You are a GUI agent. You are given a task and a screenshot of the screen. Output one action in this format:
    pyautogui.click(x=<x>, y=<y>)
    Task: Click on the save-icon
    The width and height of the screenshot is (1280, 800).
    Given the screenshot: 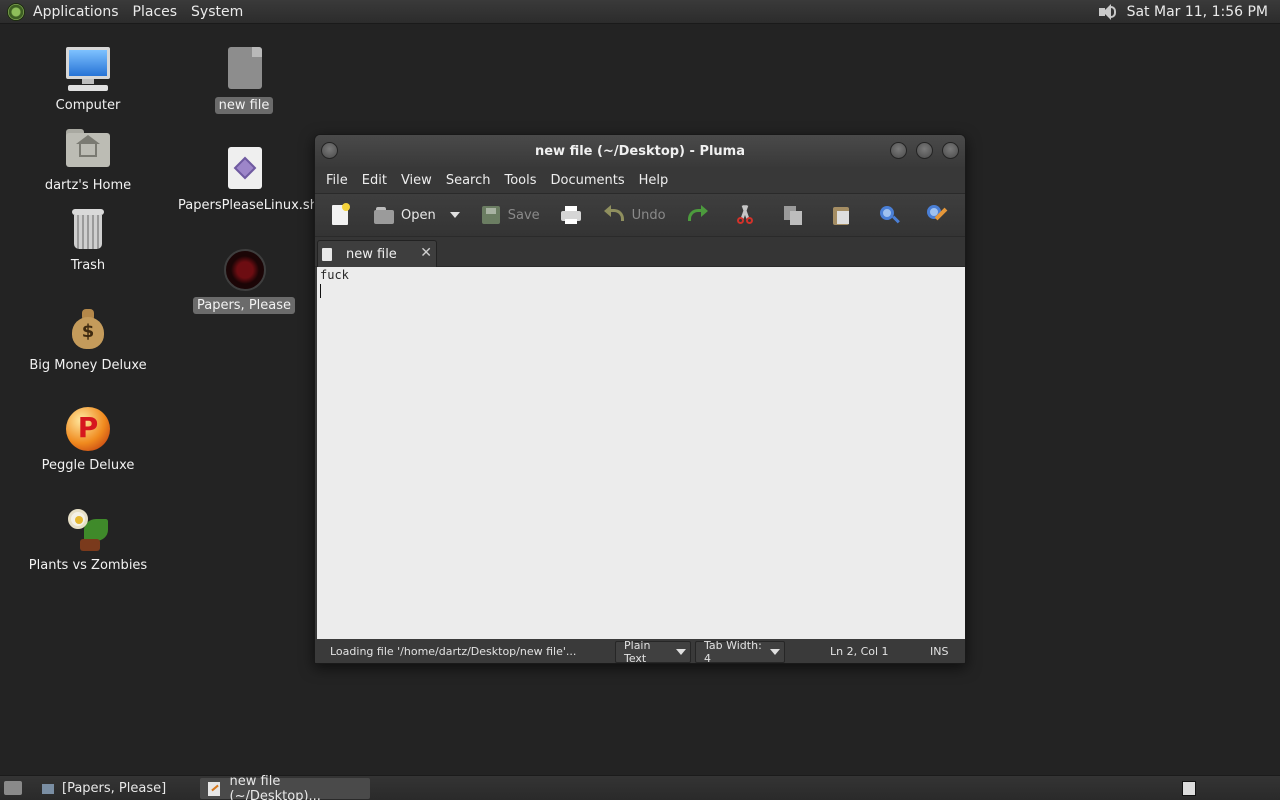 What is the action you would take?
    pyautogui.click(x=491, y=215)
    